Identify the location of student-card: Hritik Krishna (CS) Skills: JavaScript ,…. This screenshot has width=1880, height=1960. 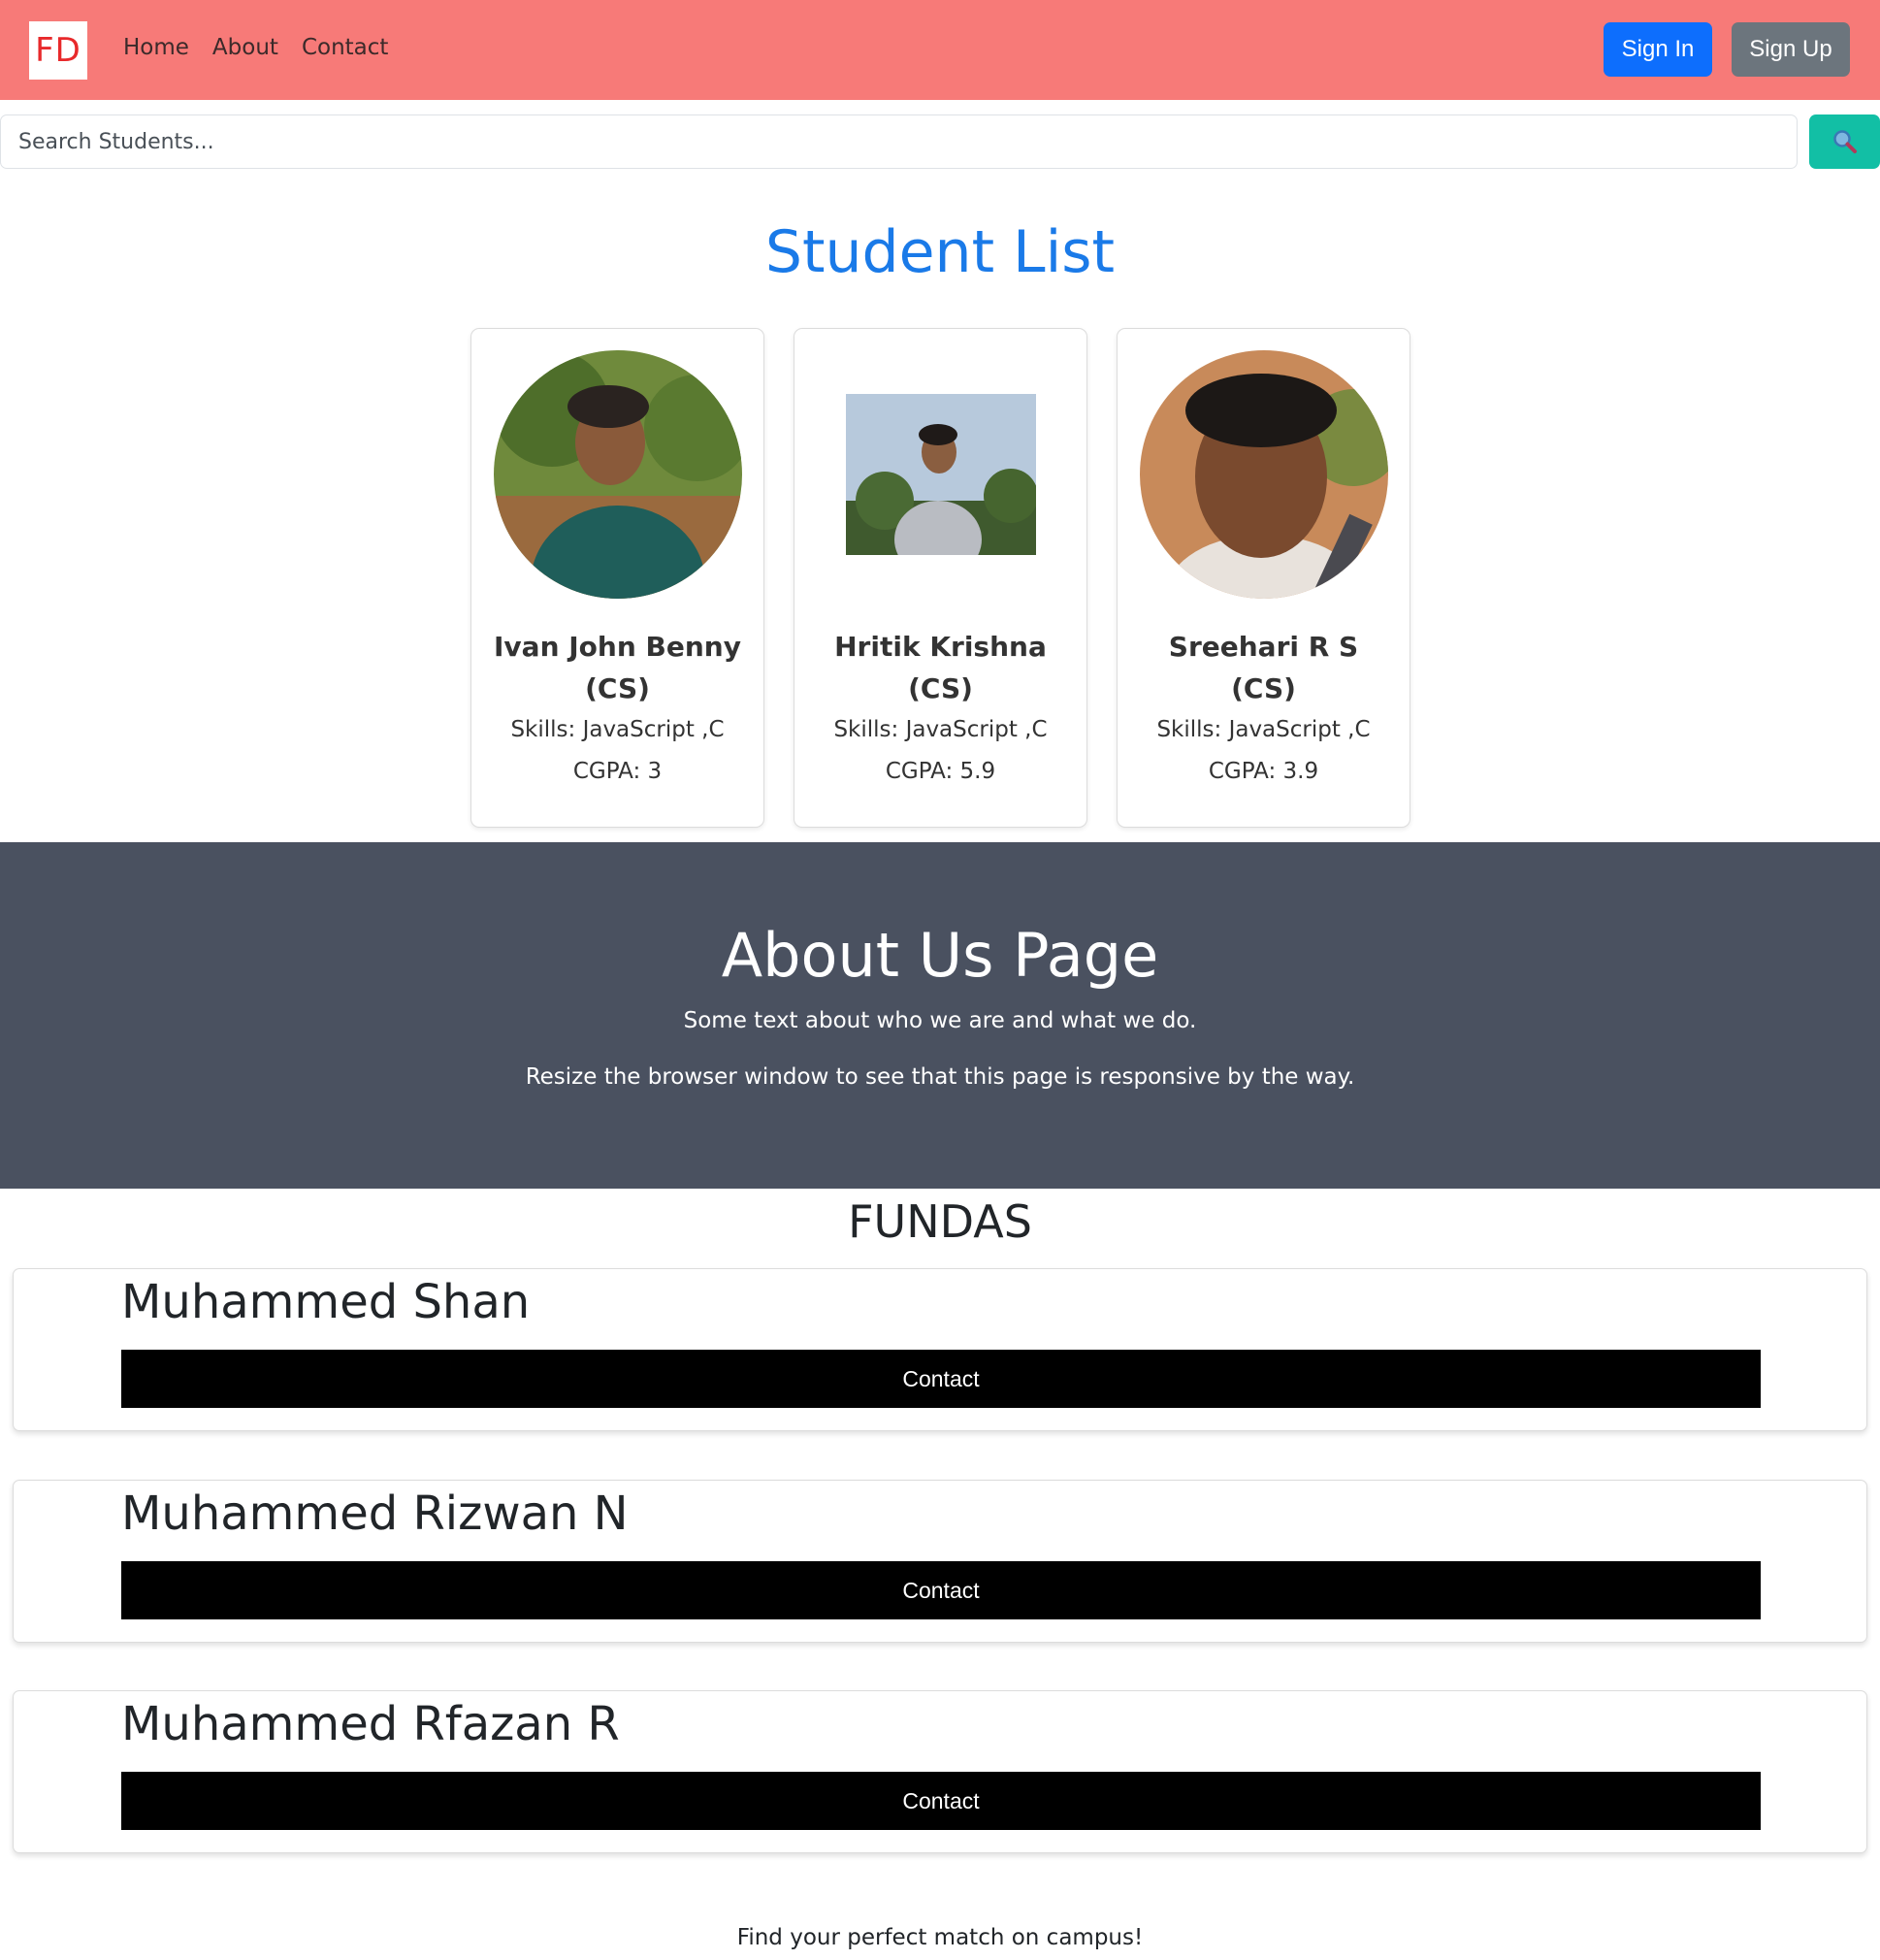
(940, 578).